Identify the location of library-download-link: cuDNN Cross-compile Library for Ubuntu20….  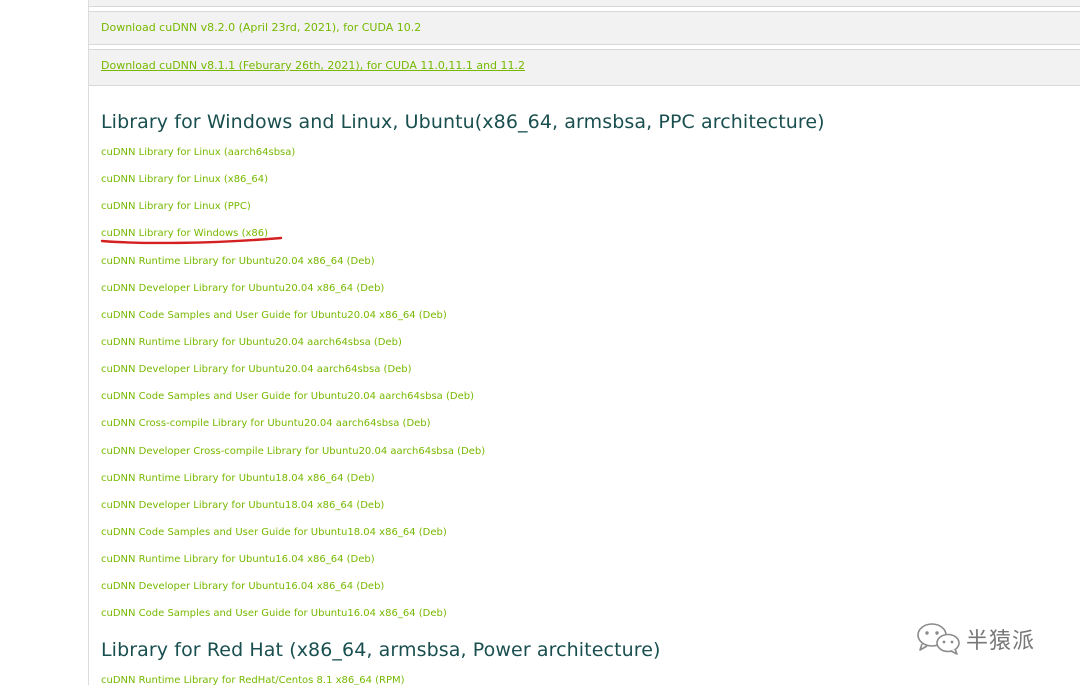
(266, 423).